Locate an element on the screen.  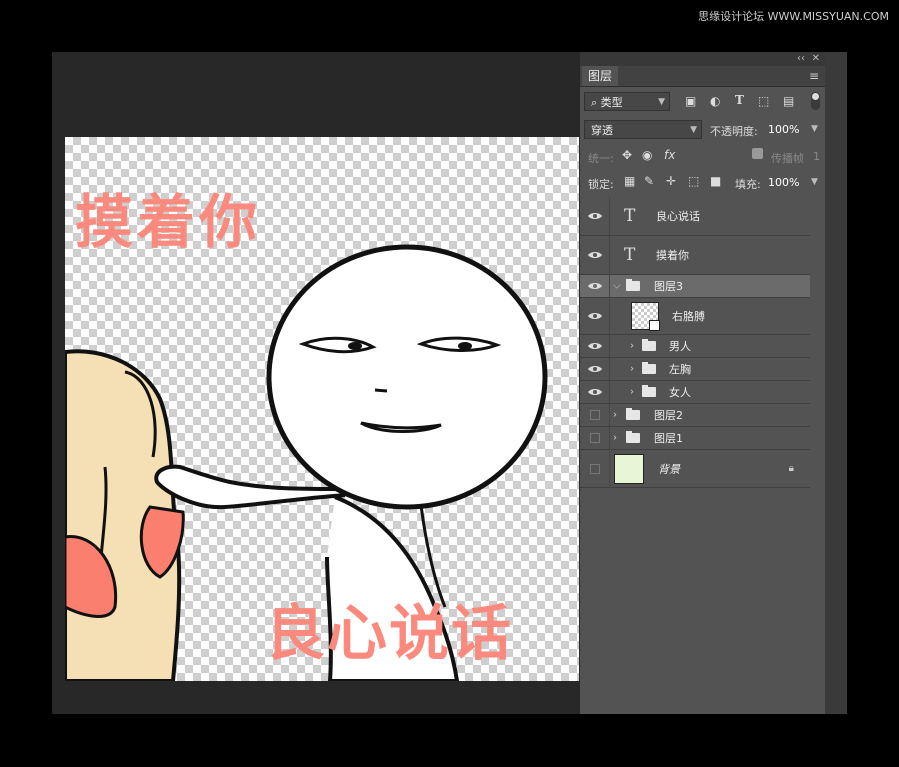
artwork-top-text: 摸着你 is located at coordinates (168, 222).